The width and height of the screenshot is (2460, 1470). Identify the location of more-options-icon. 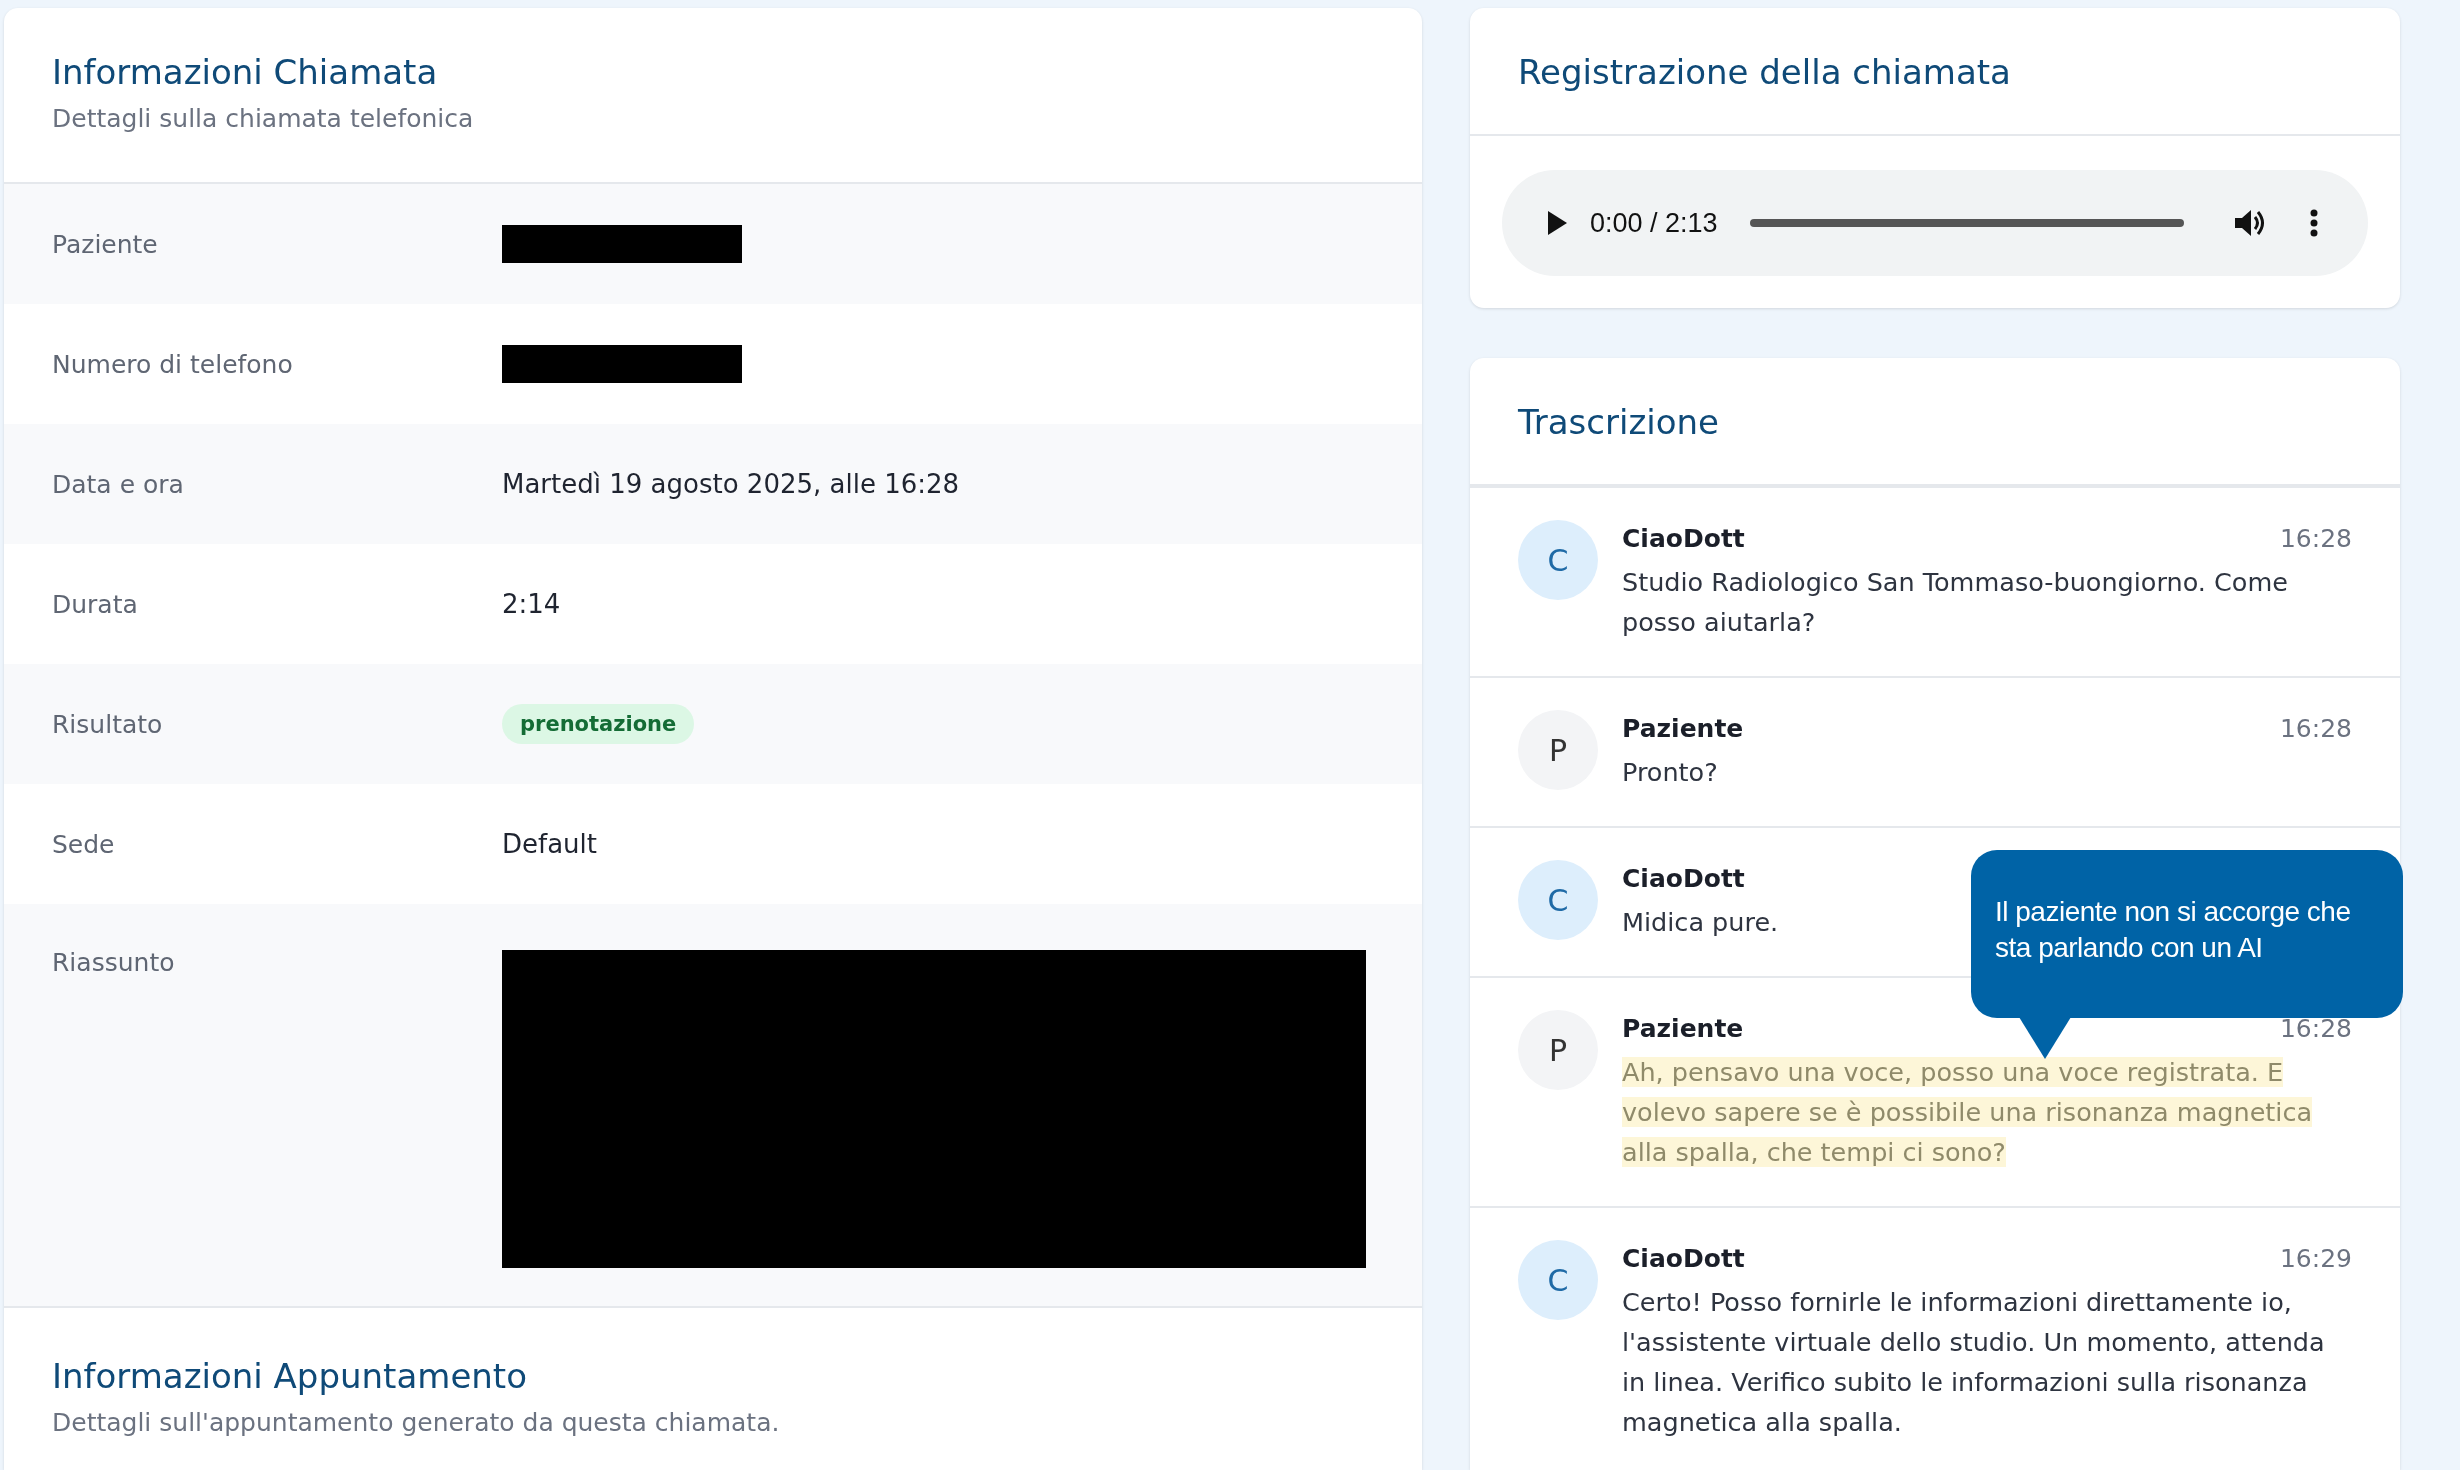
(2314, 223).